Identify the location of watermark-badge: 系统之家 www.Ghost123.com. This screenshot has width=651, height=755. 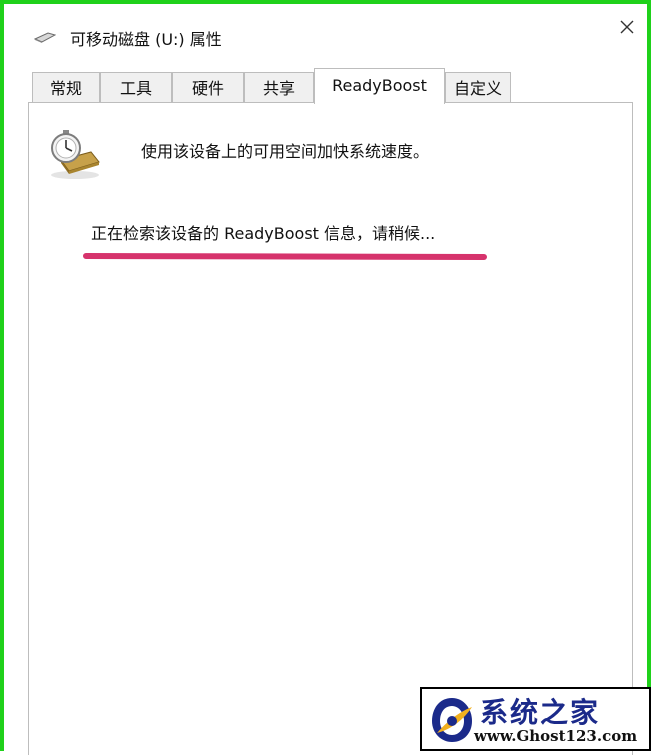
(535, 719).